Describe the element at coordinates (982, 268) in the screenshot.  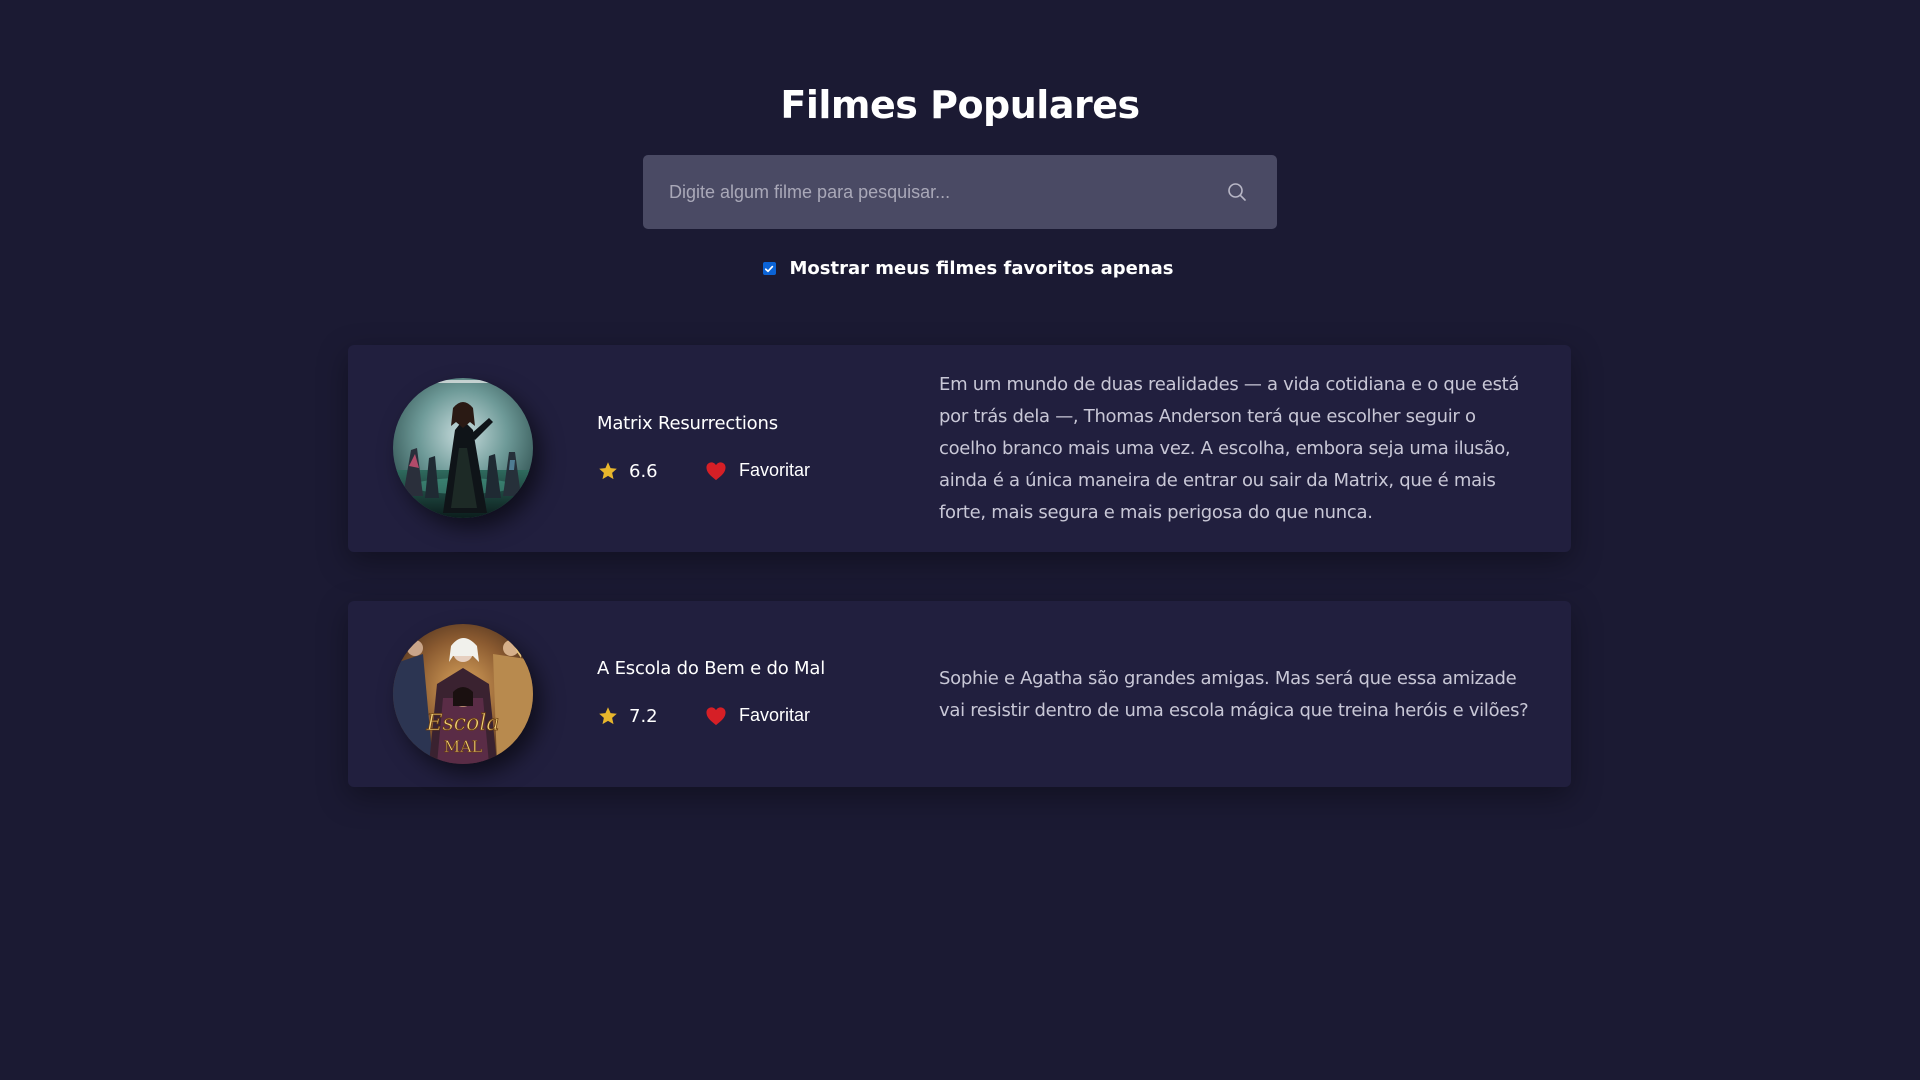
I see `favorites-only-label: Mostrar meus filmes favoritos apenas` at that location.